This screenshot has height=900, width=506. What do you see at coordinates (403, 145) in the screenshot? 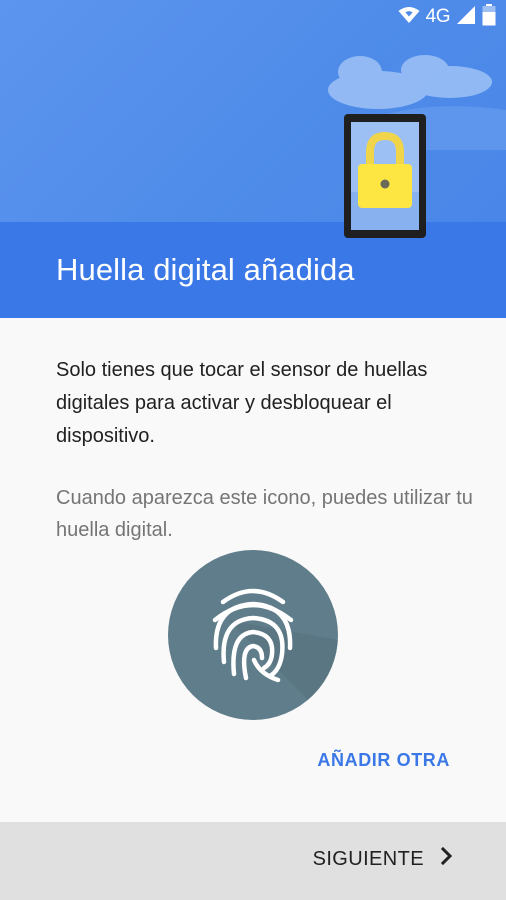
I see `phone-with-padlock-illustration` at bounding box center [403, 145].